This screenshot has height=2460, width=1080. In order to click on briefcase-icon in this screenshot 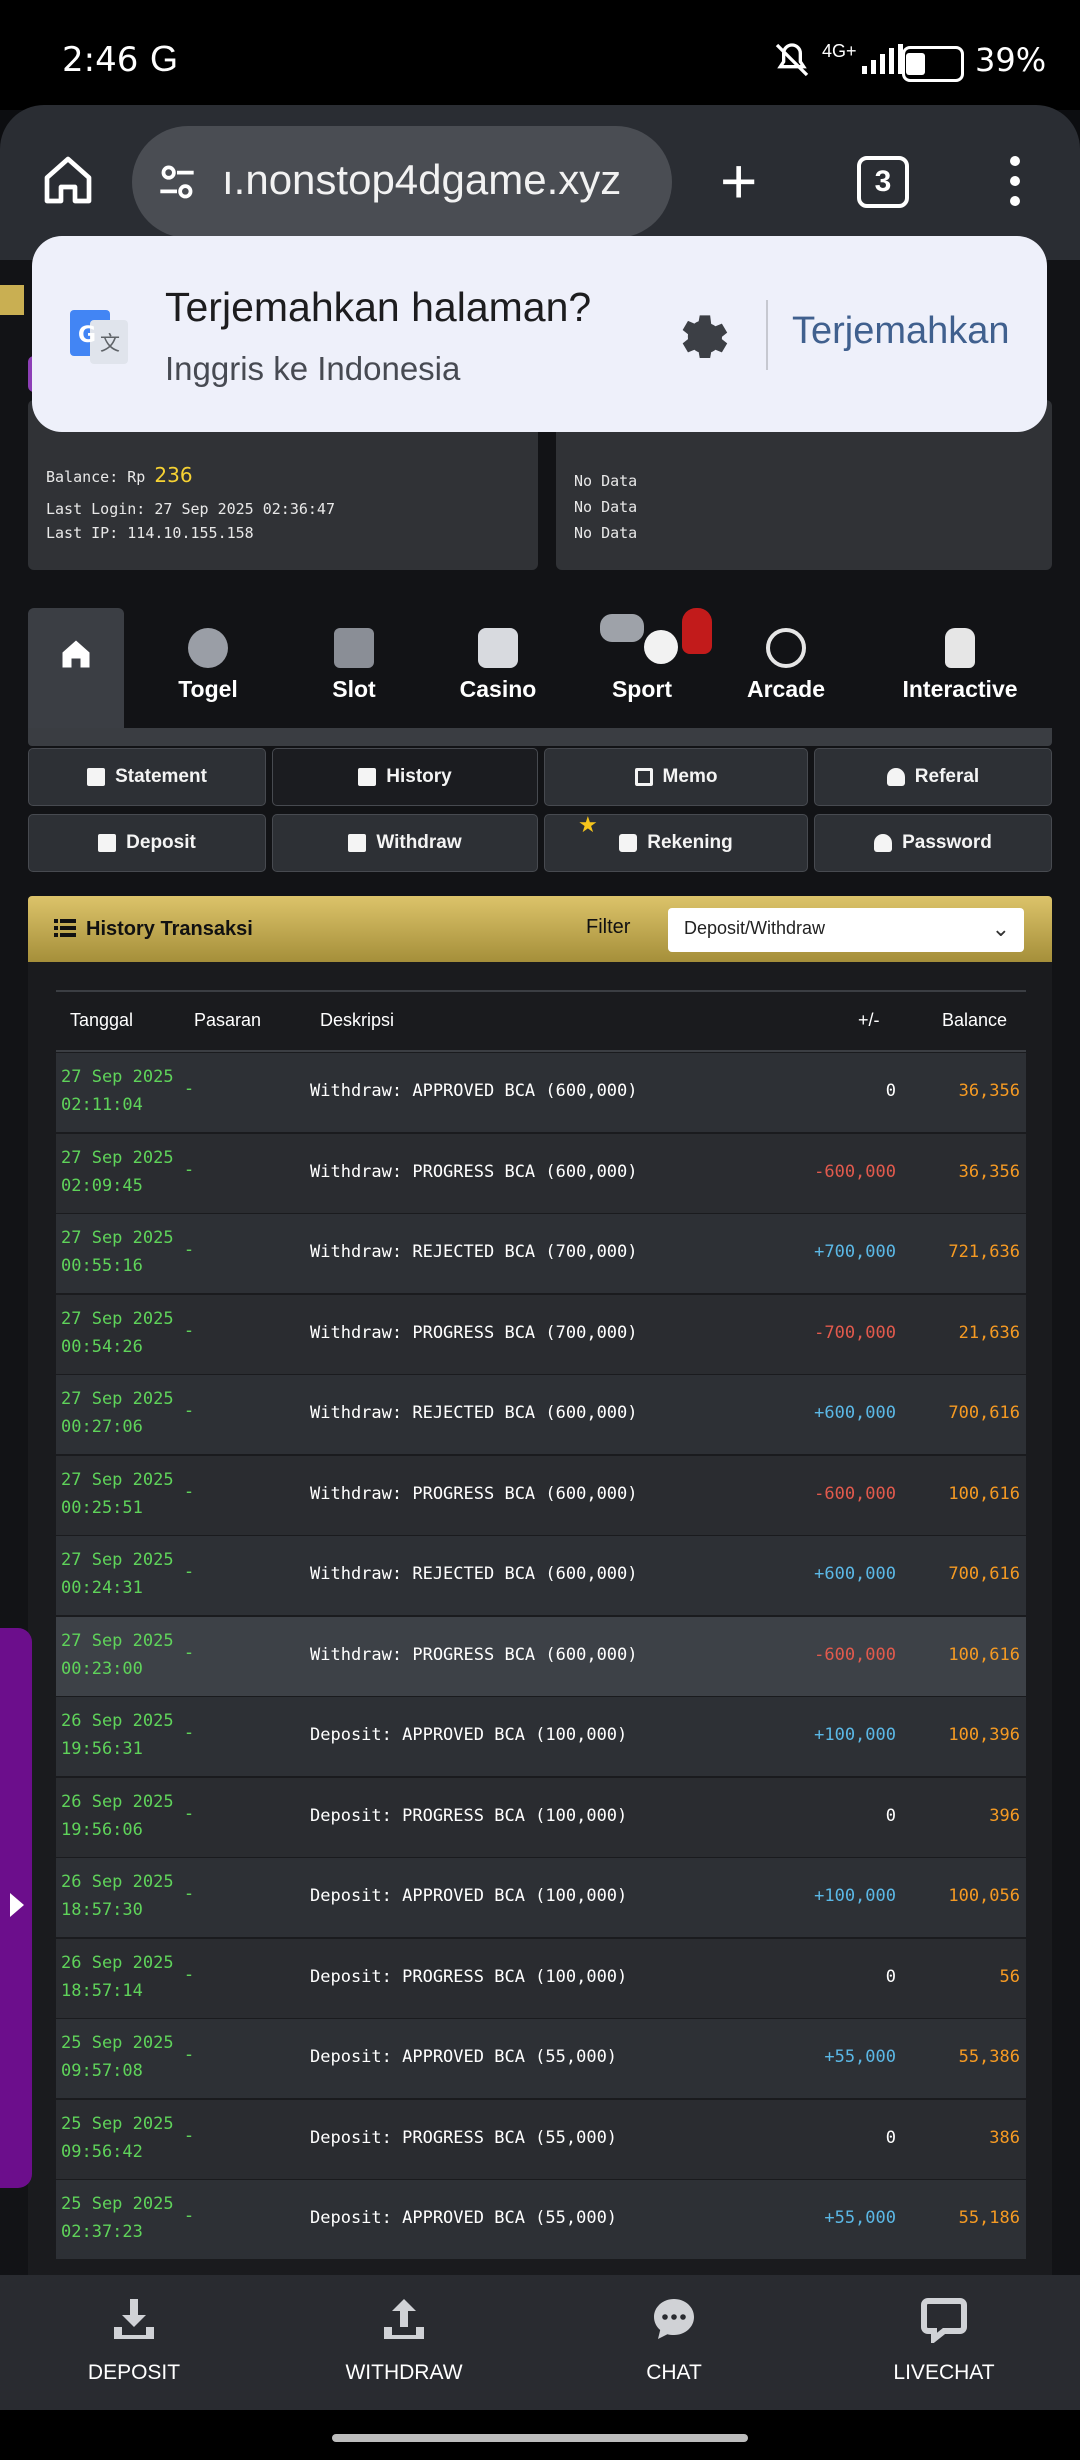, I will do `click(628, 843)`.